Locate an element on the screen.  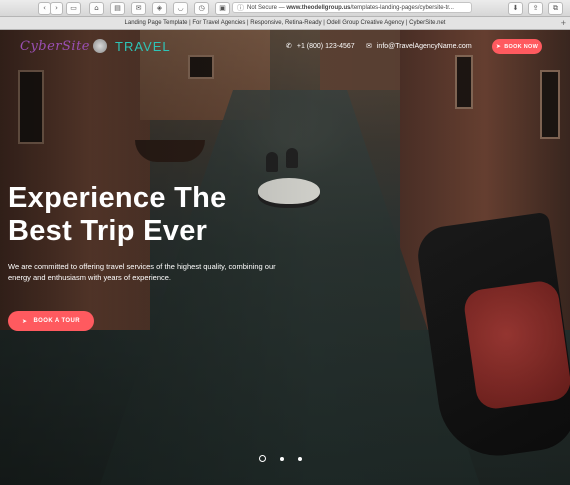
logo-text-cyber: CyberSite is located at coordinates (55, 46).